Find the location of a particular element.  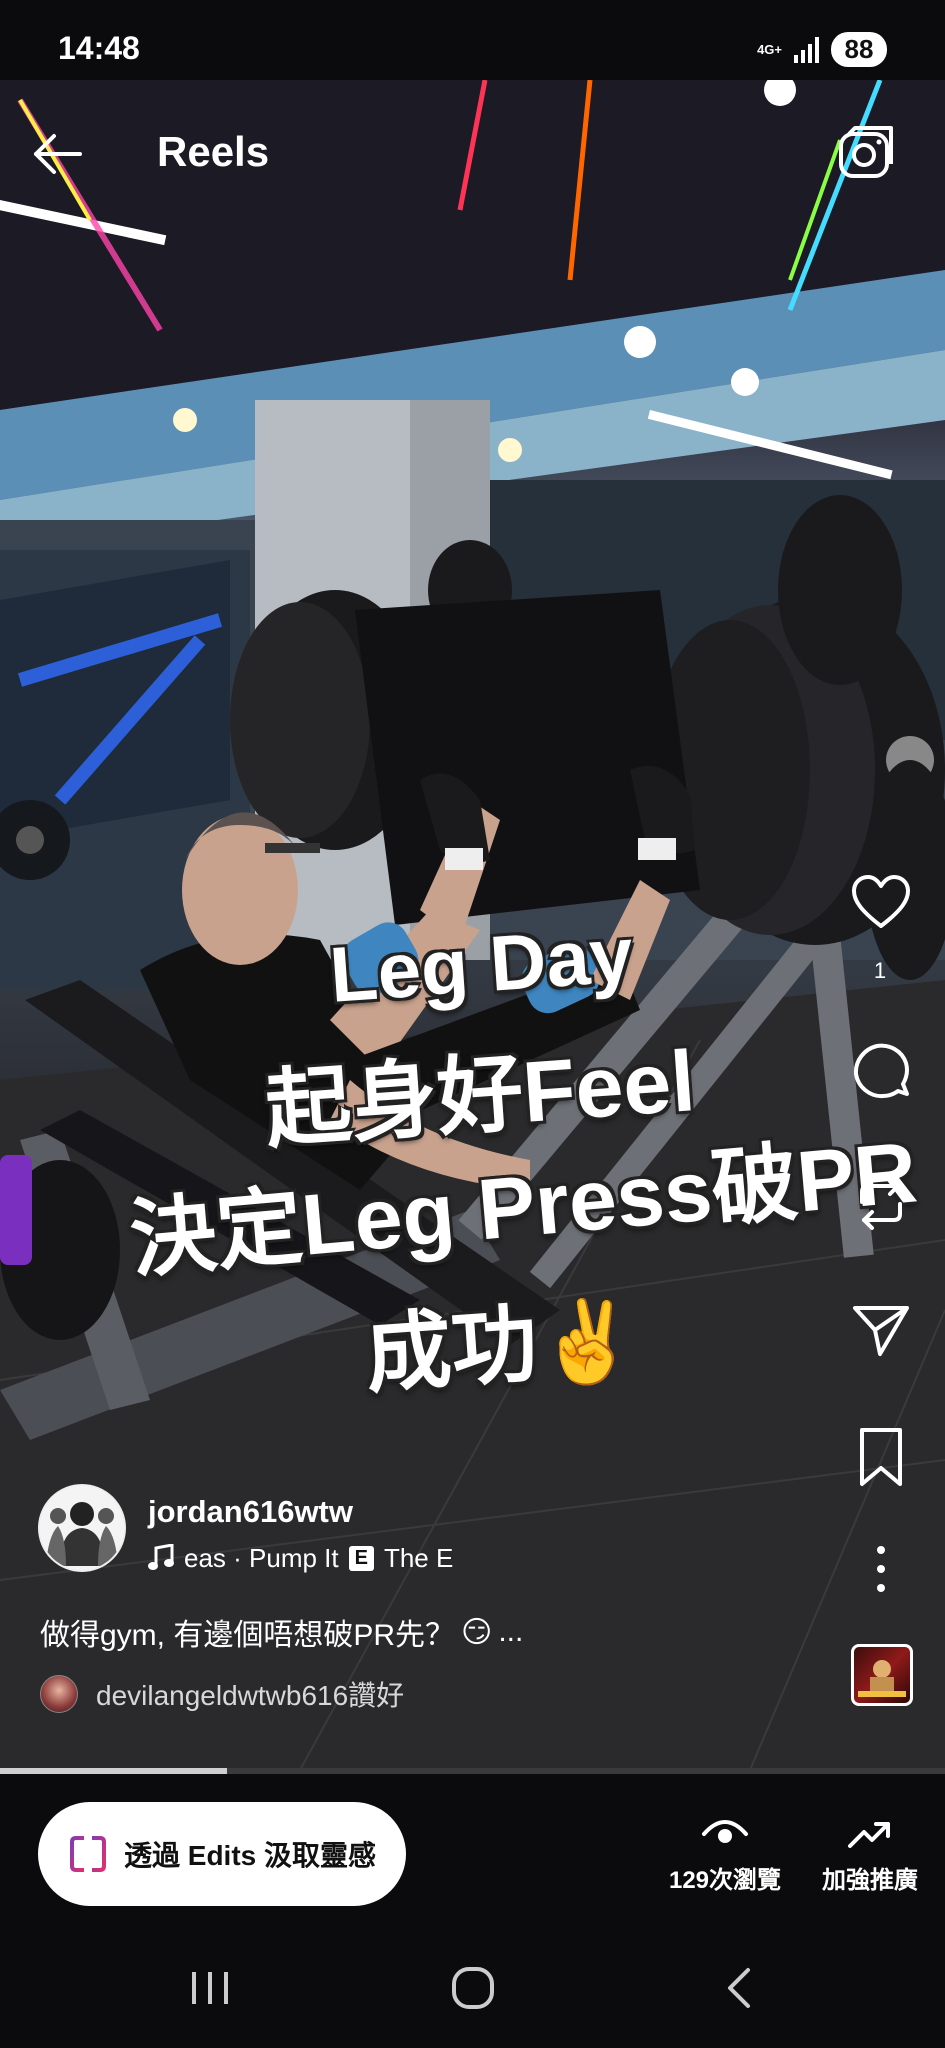

author-username: jordan616wtw is located at coordinates (250, 1512).